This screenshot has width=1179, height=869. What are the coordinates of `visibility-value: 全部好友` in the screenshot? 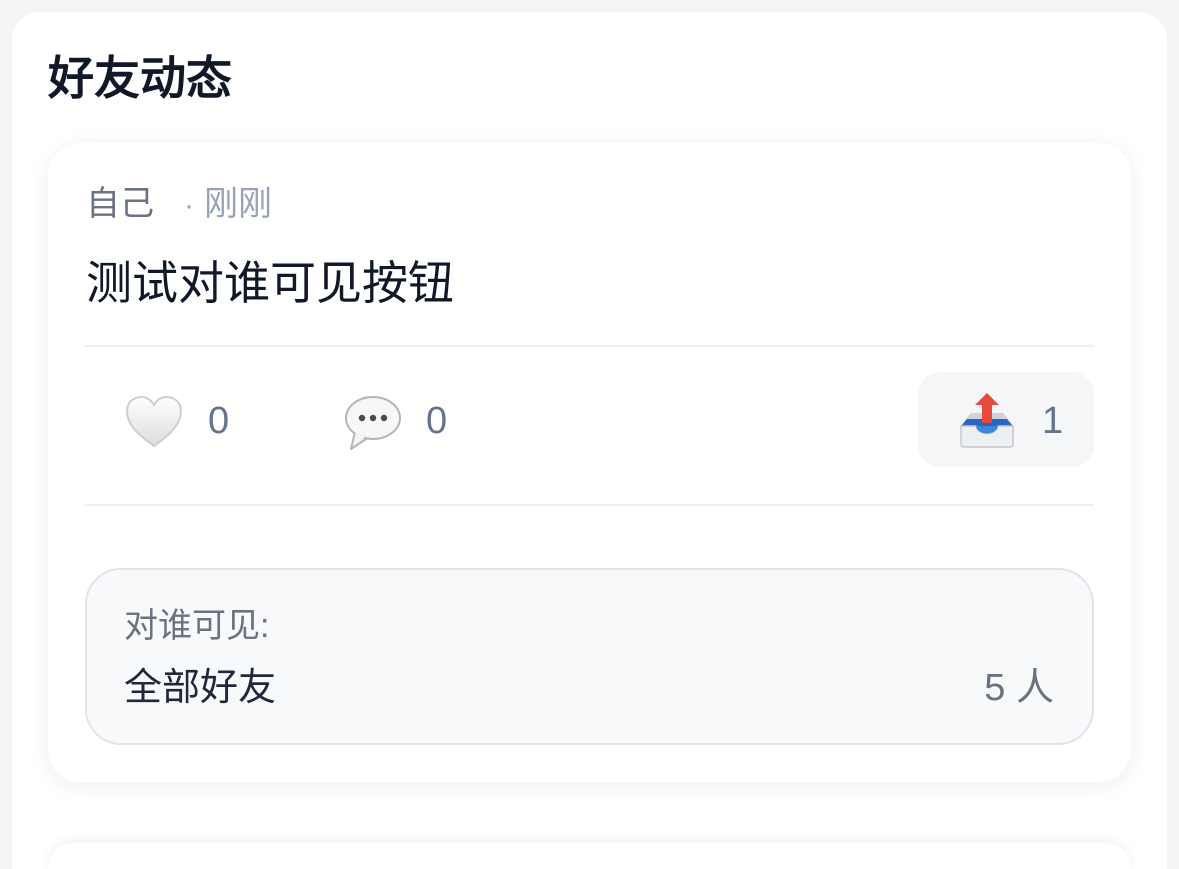 It's located at (200, 688).